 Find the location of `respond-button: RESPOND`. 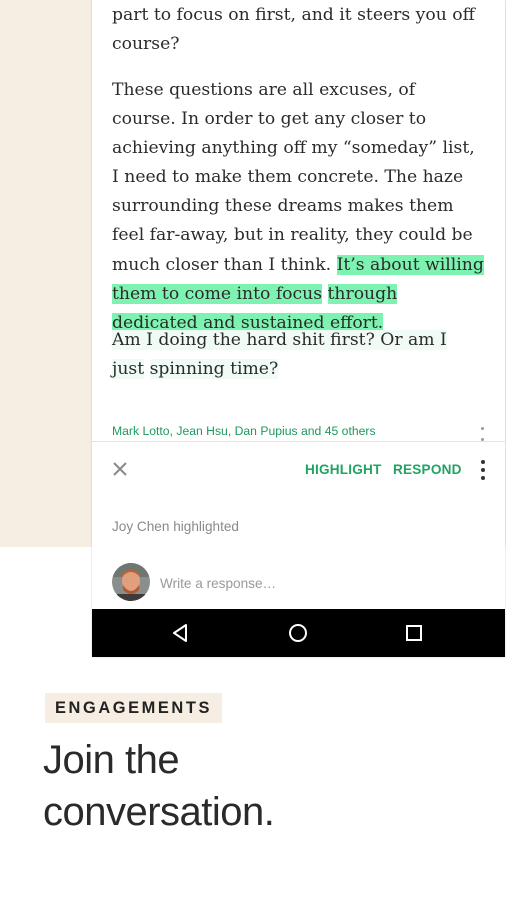

respond-button: RESPOND is located at coordinates (427, 469).